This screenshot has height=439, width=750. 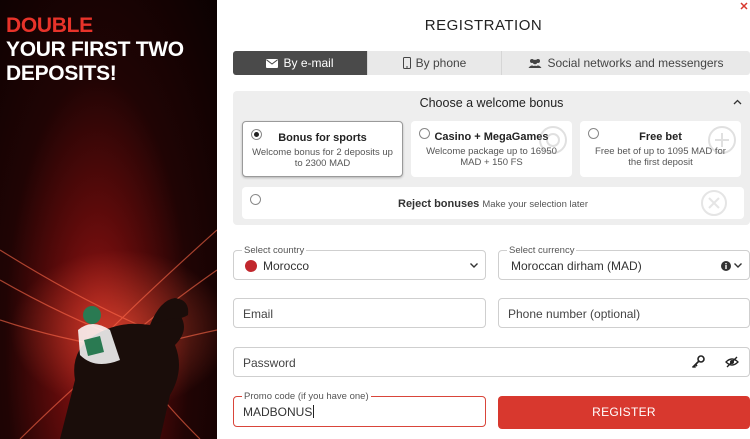 What do you see at coordinates (359, 262) in the screenshot?
I see `country-select: Select country Morocco` at bounding box center [359, 262].